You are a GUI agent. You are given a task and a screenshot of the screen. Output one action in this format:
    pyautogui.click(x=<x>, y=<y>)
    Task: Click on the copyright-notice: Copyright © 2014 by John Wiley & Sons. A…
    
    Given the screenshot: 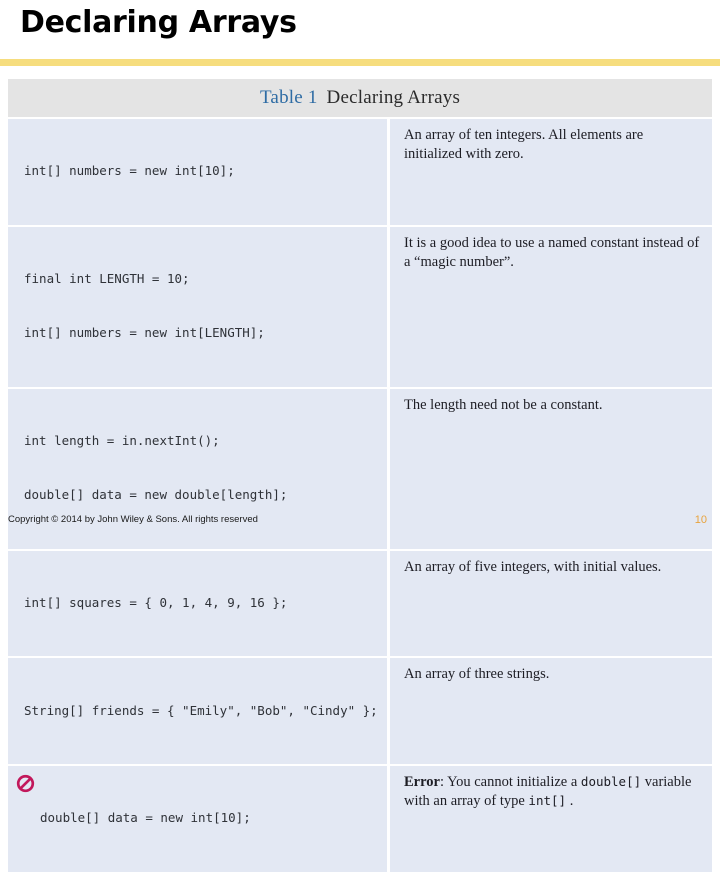 What is the action you would take?
    pyautogui.click(x=133, y=519)
    